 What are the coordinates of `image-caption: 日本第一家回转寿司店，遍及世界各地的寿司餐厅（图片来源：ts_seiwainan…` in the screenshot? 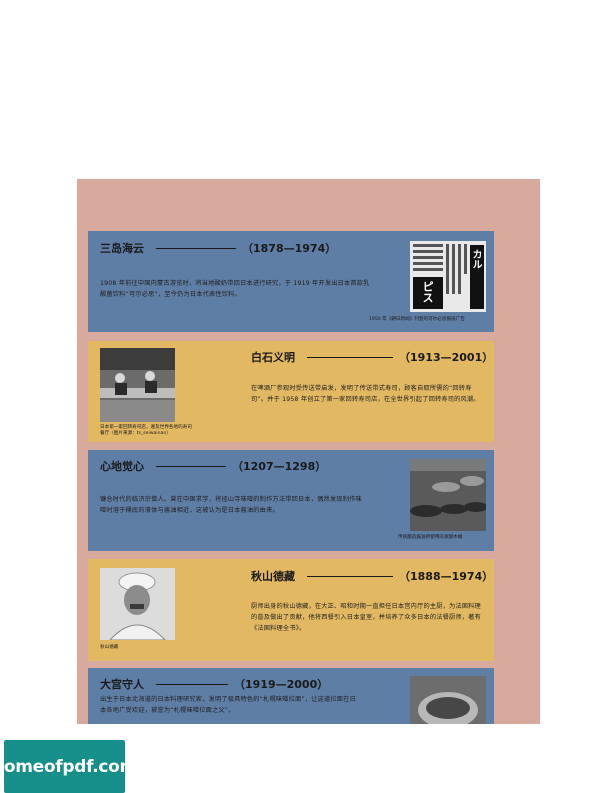 It's located at (146, 430).